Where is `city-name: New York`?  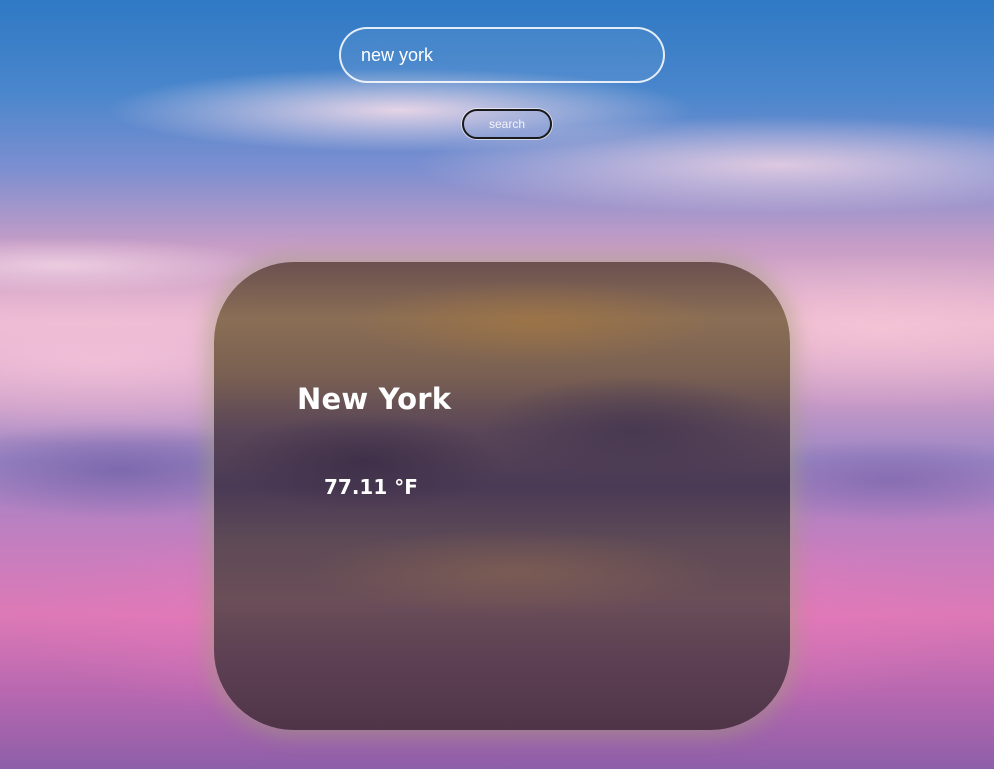 city-name: New York is located at coordinates (374, 399).